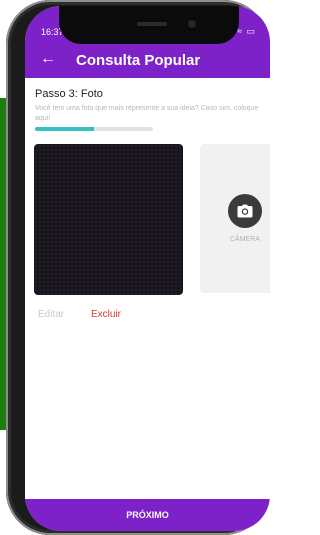 The image size is (320, 535). What do you see at coordinates (48, 59) in the screenshot?
I see `arrow-left-icon: ←` at bounding box center [48, 59].